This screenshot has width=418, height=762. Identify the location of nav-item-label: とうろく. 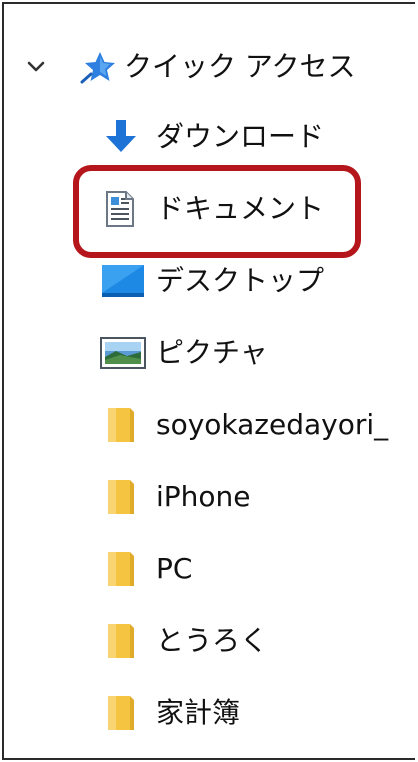
(212, 640).